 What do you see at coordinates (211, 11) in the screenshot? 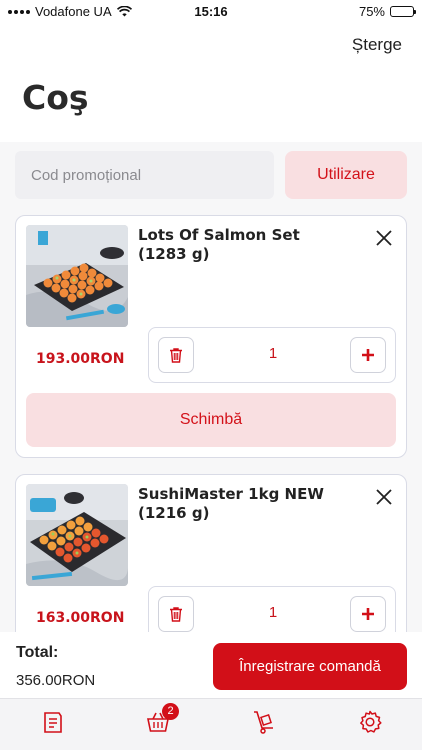
I see `status-bar: Vodafone UA 15:16 75%` at bounding box center [211, 11].